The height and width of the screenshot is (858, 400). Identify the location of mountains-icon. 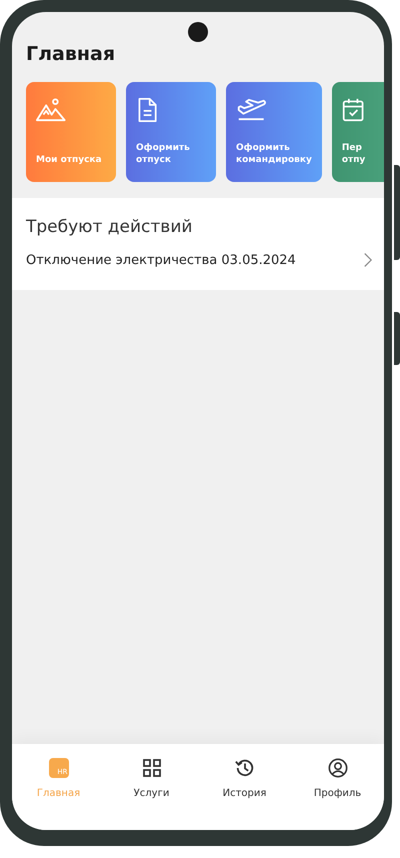
(51, 110).